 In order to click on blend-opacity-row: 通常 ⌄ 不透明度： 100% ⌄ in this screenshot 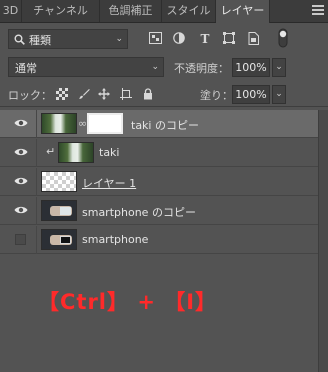, I will do `click(164, 68)`.